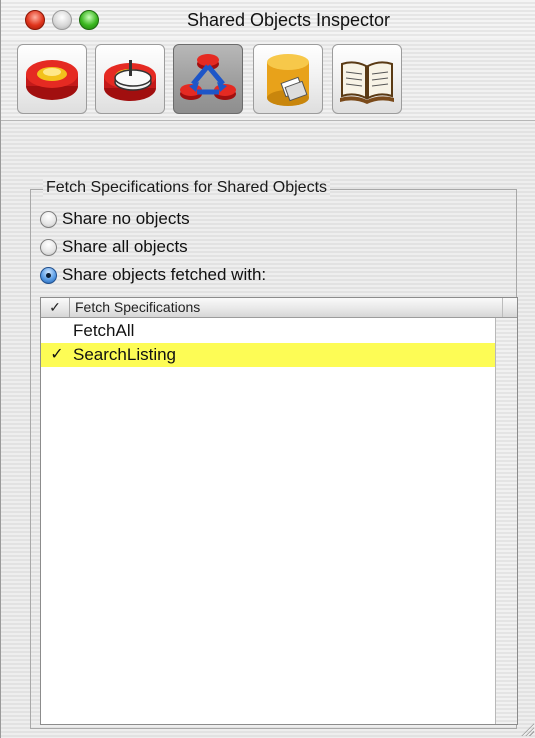 This screenshot has width=535, height=738. I want to click on inspector-toolbar, so click(268, 79).